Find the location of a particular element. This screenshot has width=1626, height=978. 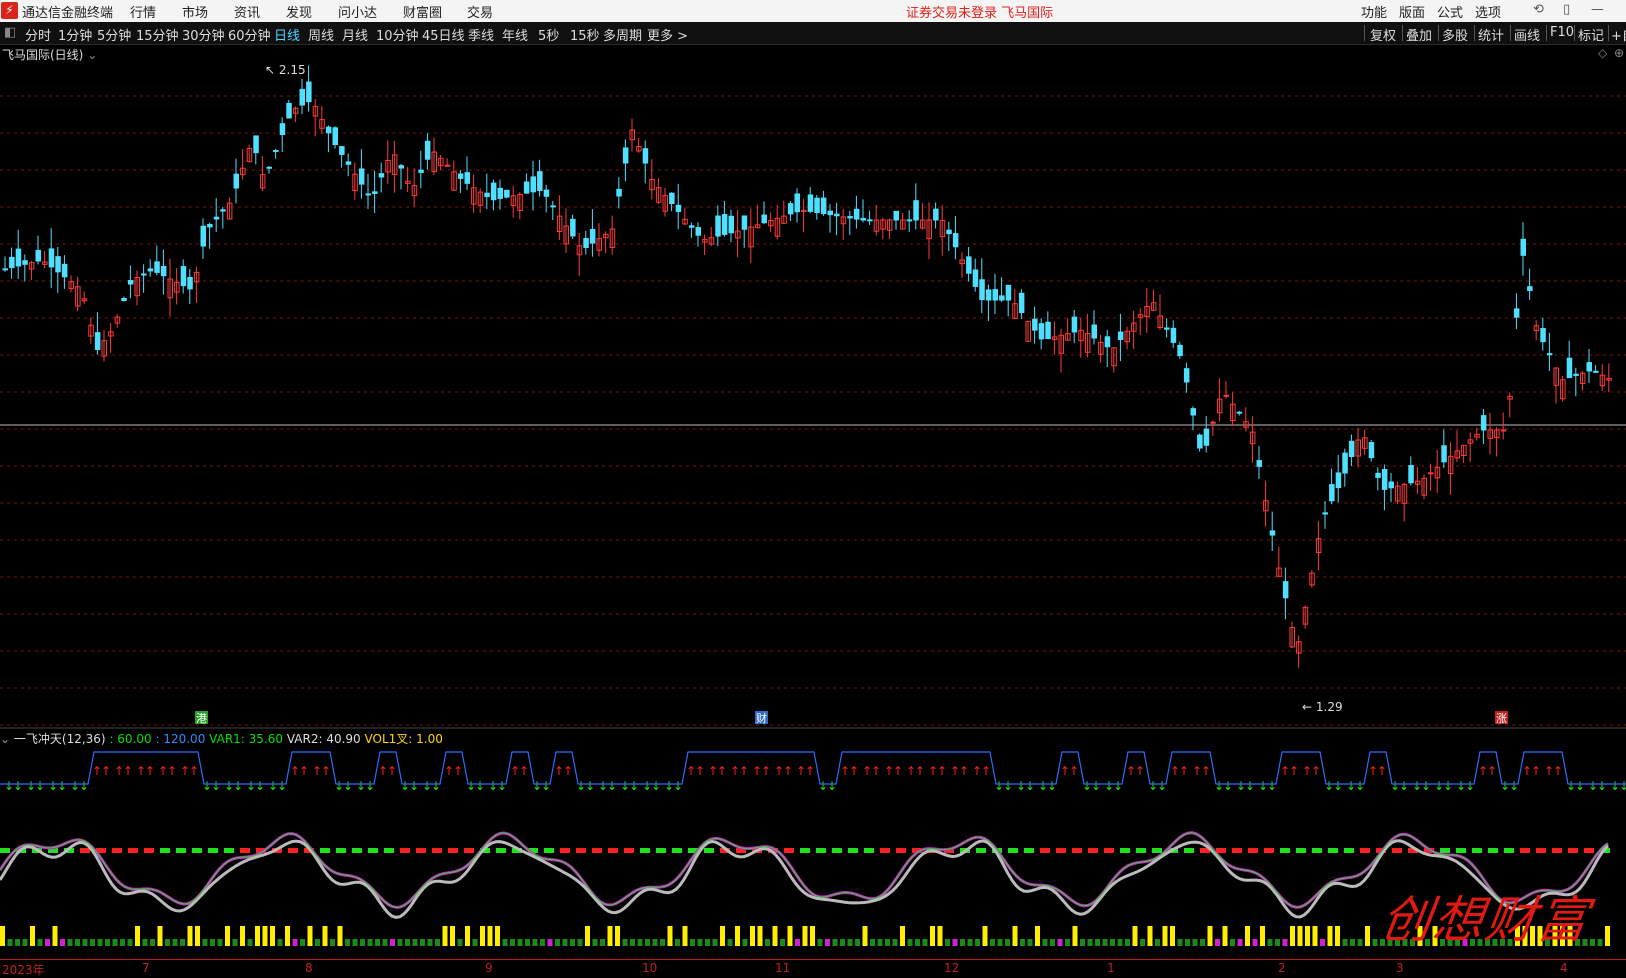

panel-toggle-icon: ◧ is located at coordinates (10, 32).